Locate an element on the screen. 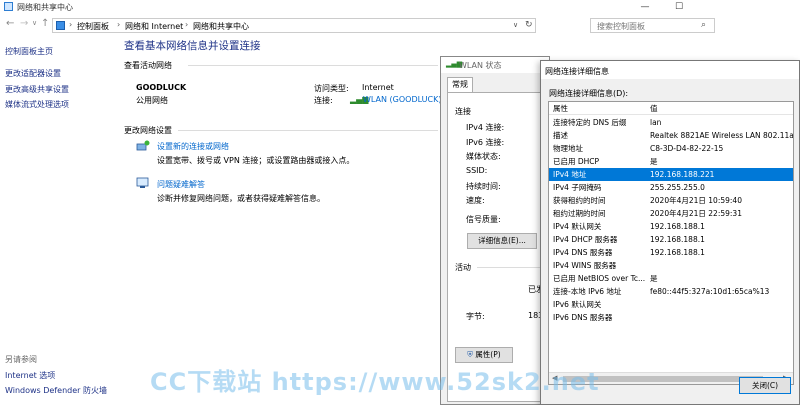  details-title-bar: 网络连接详细信息 is located at coordinates (670, 70).